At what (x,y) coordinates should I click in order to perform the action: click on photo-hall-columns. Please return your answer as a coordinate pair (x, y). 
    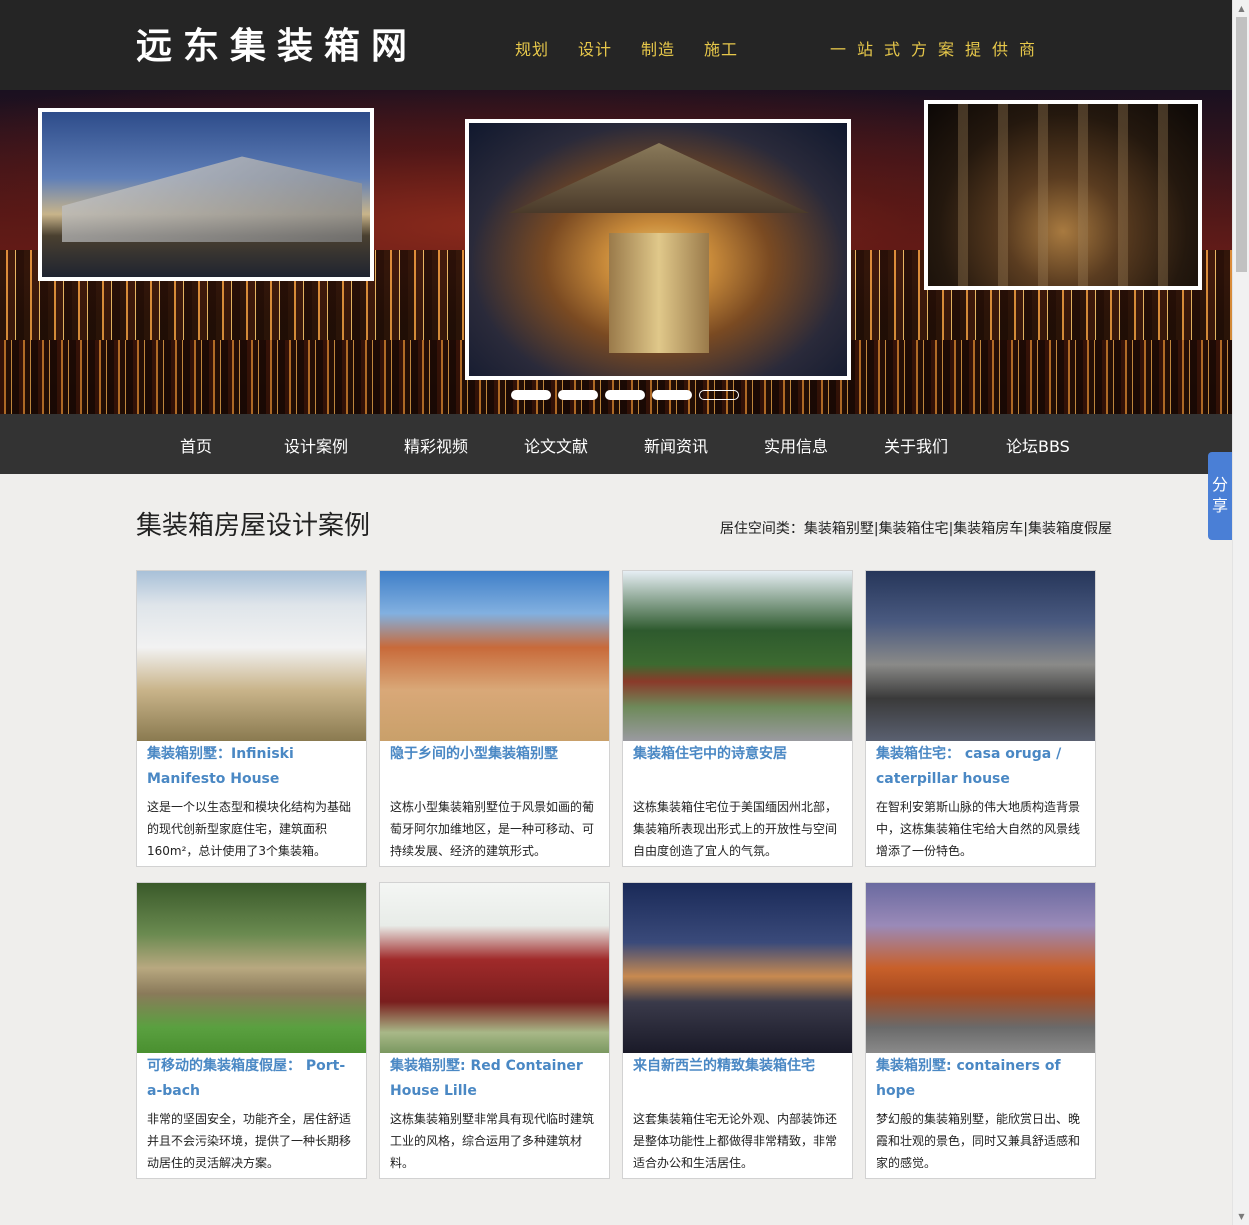
    Looking at the image, I should click on (1063, 195).